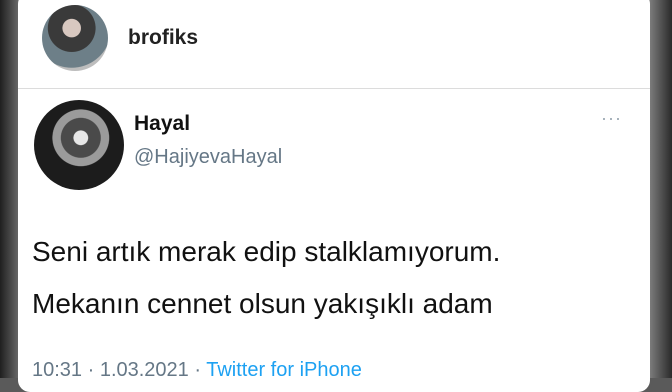 Image resolution: width=672 pixels, height=392 pixels. Describe the element at coordinates (197, 370) in the screenshot. I see `tweet-meta: 10:31 · 1.03.2021 · Twitter for iPhone` at that location.